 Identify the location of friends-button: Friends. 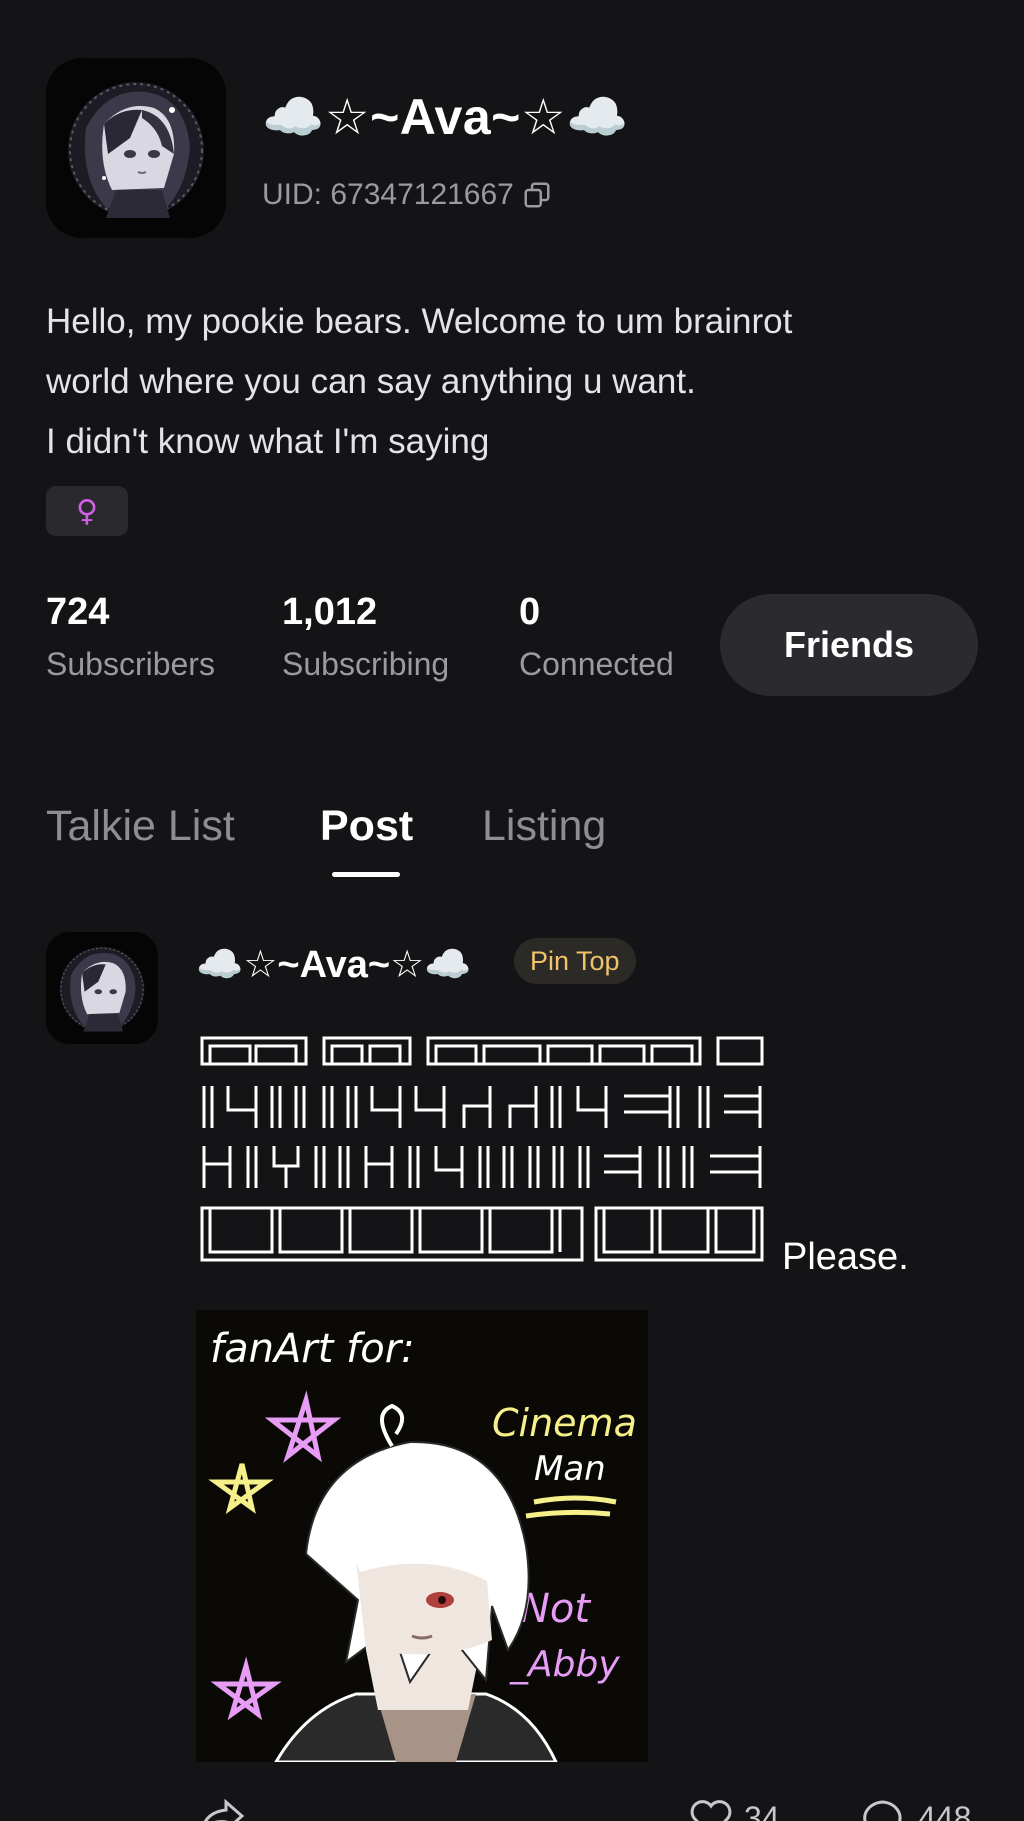
(849, 645).